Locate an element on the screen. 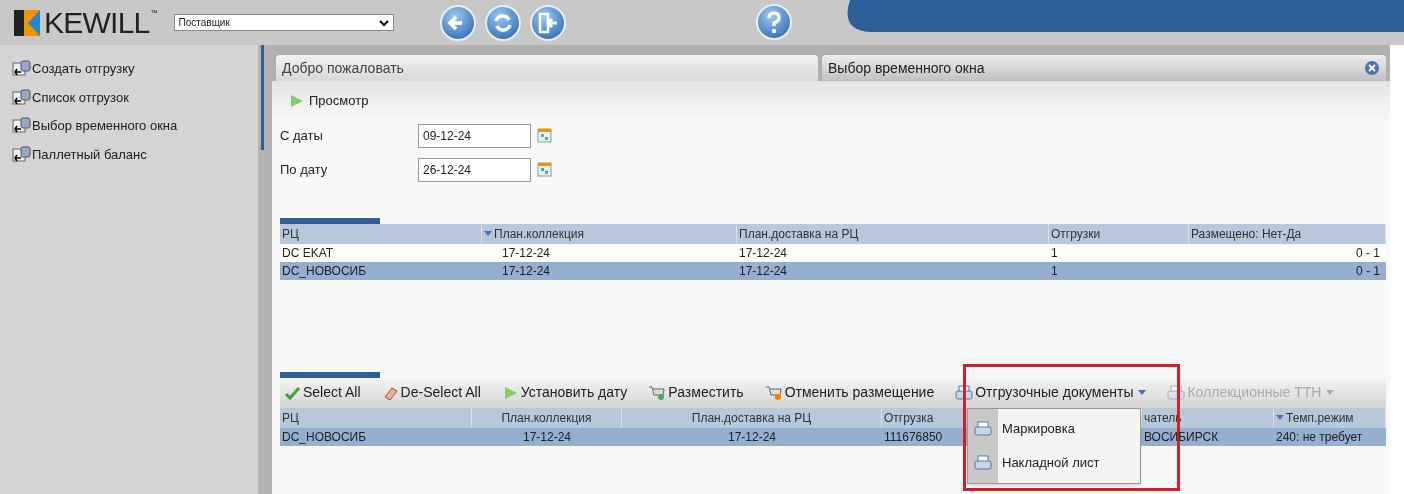 This screenshot has width=1404, height=494. toolbar-button: Отгрузочные документы is located at coordinates (1051, 392).